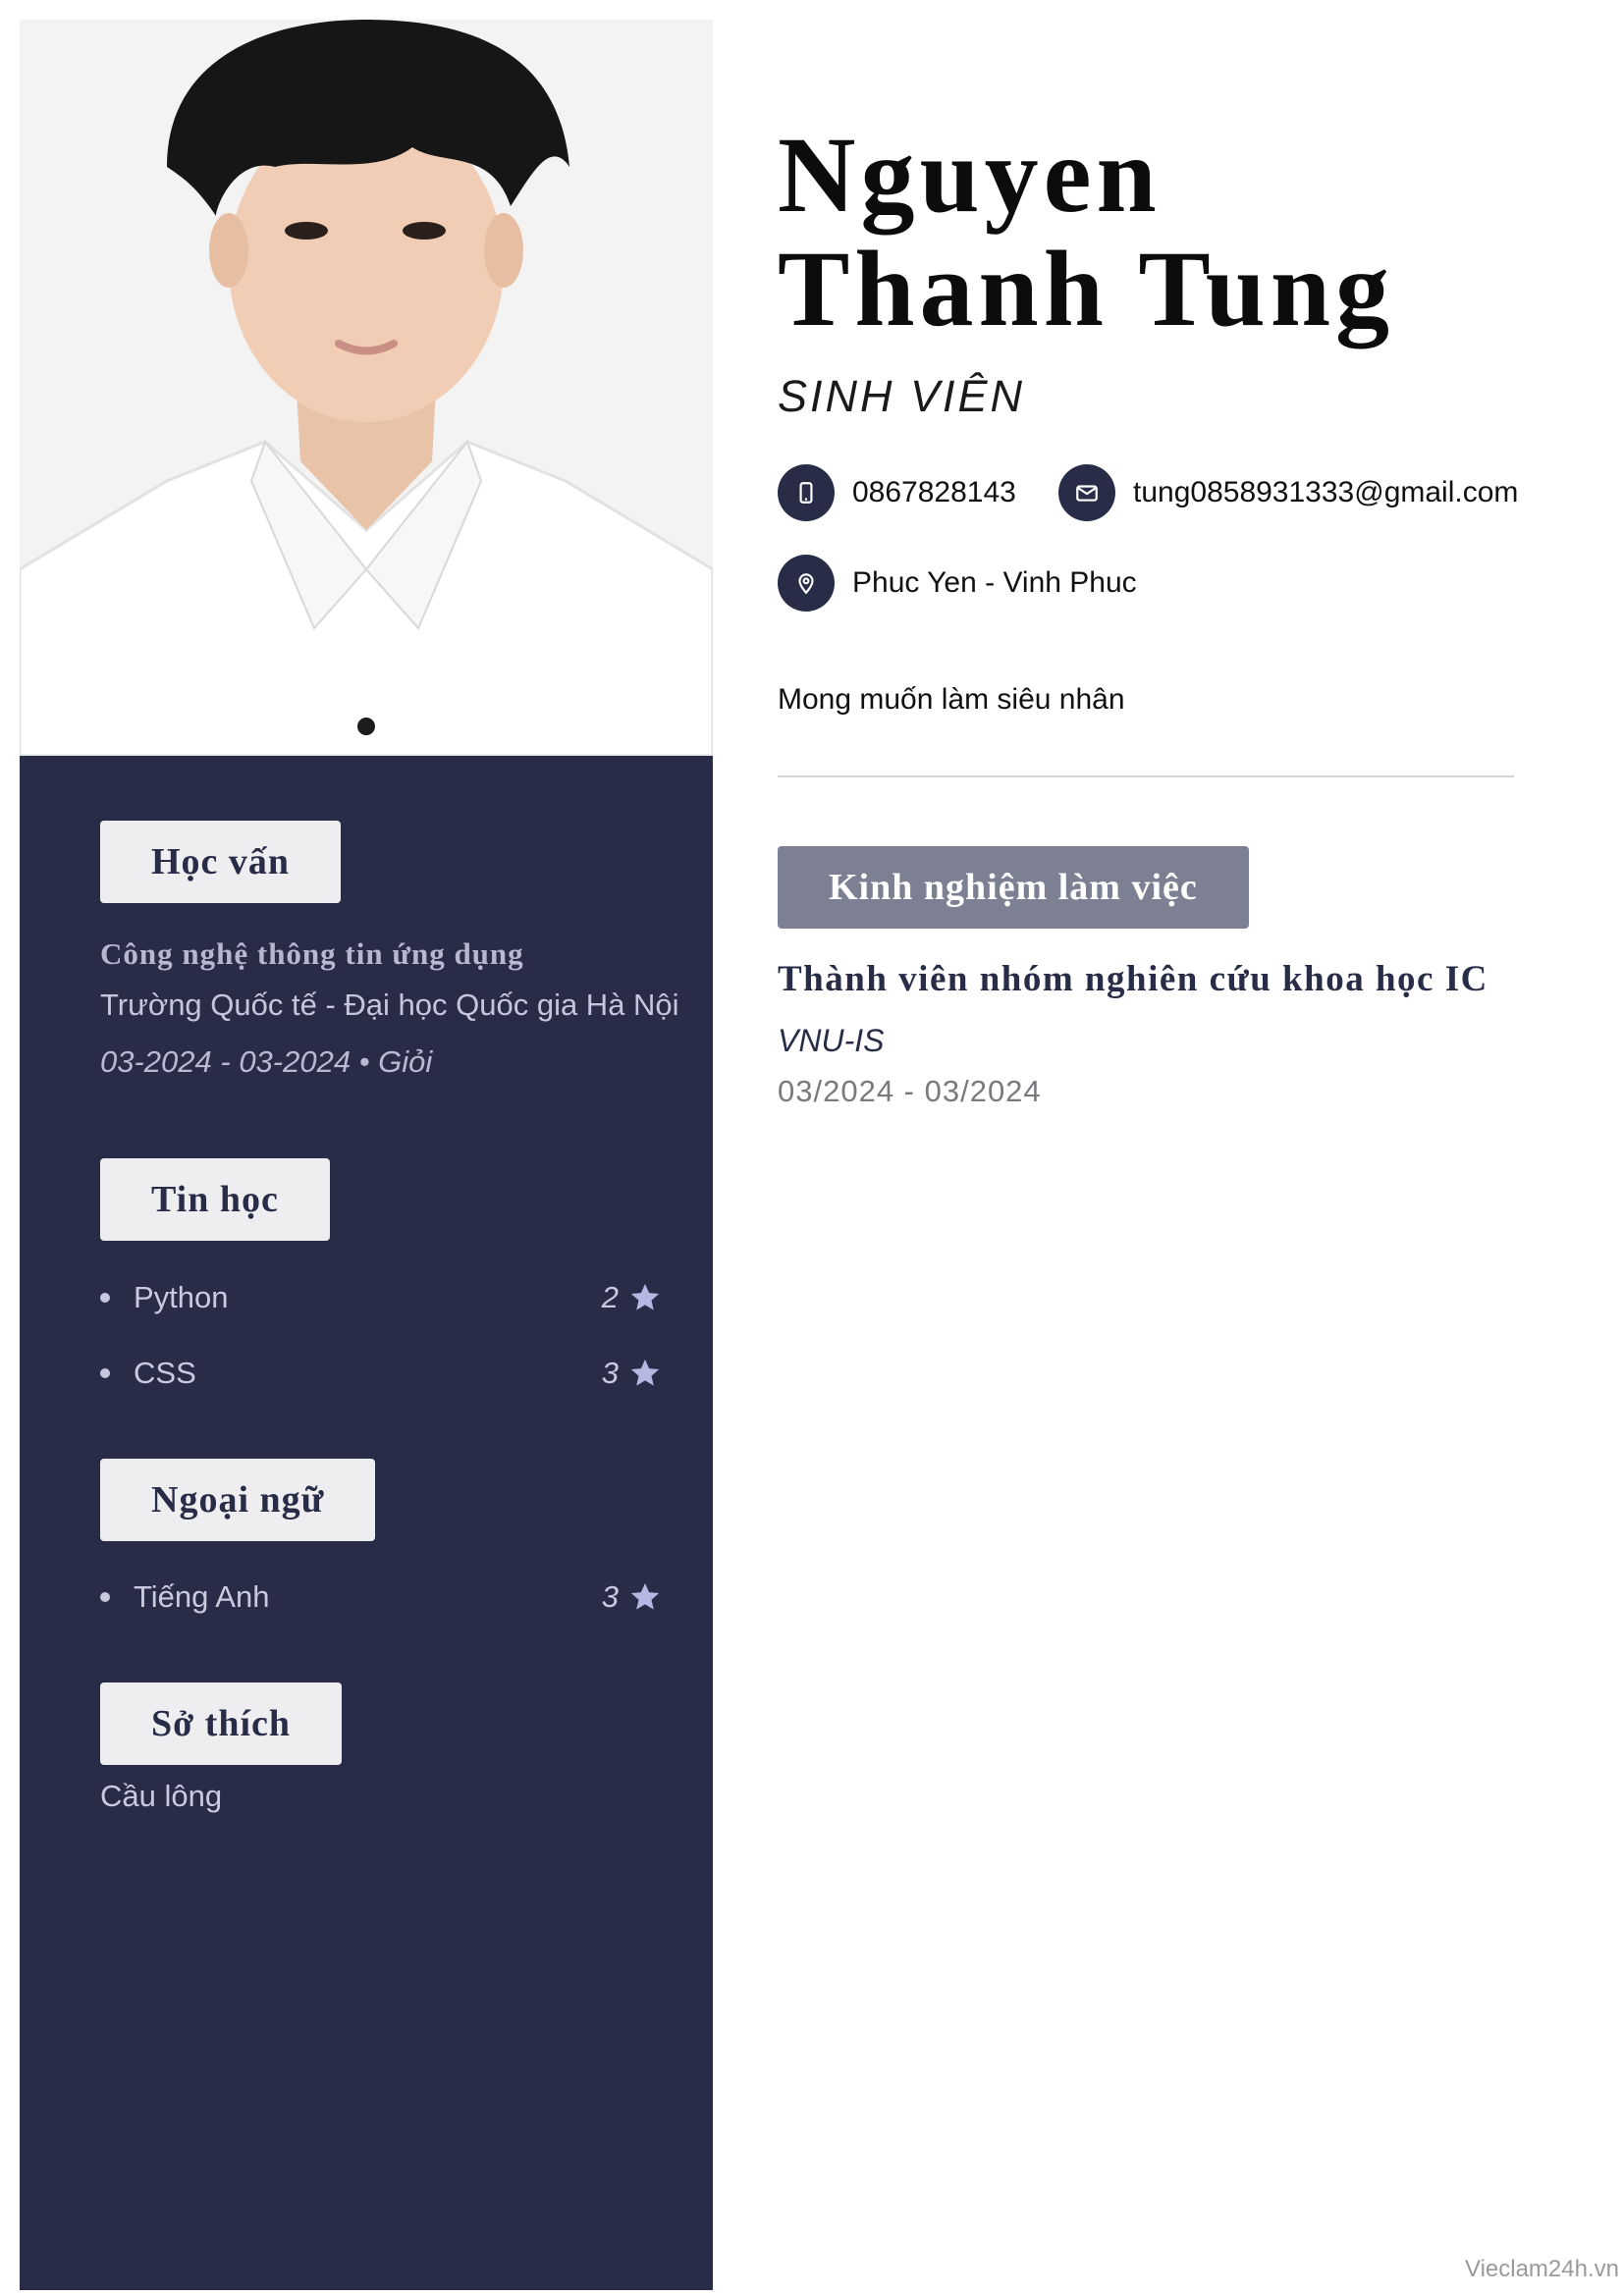 Image resolution: width=1623 pixels, height=2296 pixels. I want to click on profile-photo, so click(366, 388).